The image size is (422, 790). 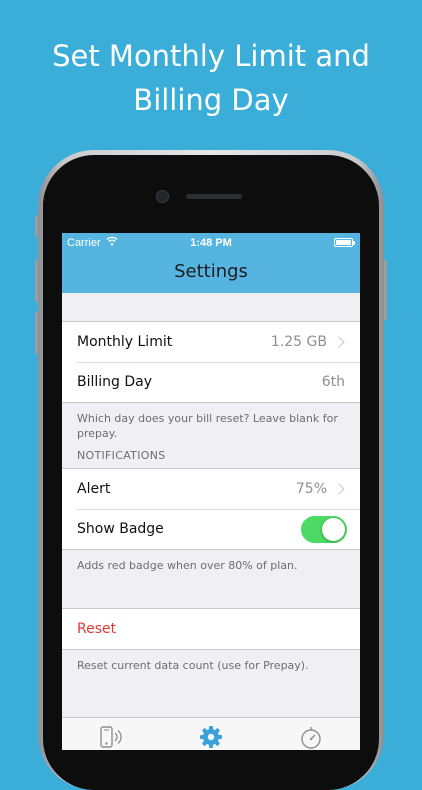 I want to click on show-badge-label: Show Badge, so click(x=120, y=529).